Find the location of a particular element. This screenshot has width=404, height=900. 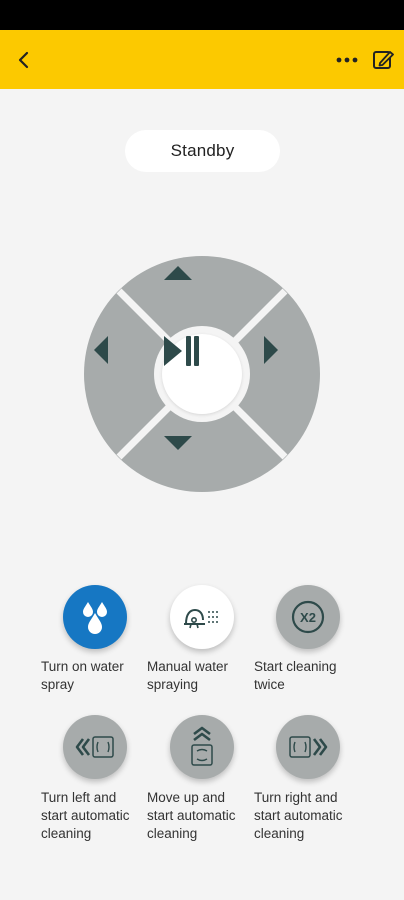

water-spray-label: Turn on water spray is located at coordinates (82, 675).